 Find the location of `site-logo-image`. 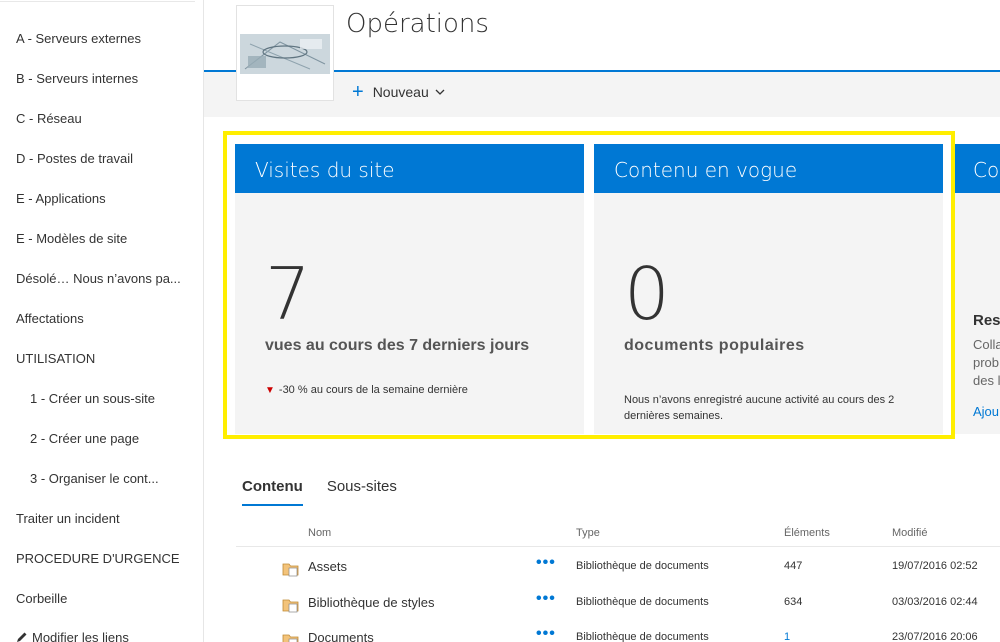

site-logo-image is located at coordinates (285, 54).